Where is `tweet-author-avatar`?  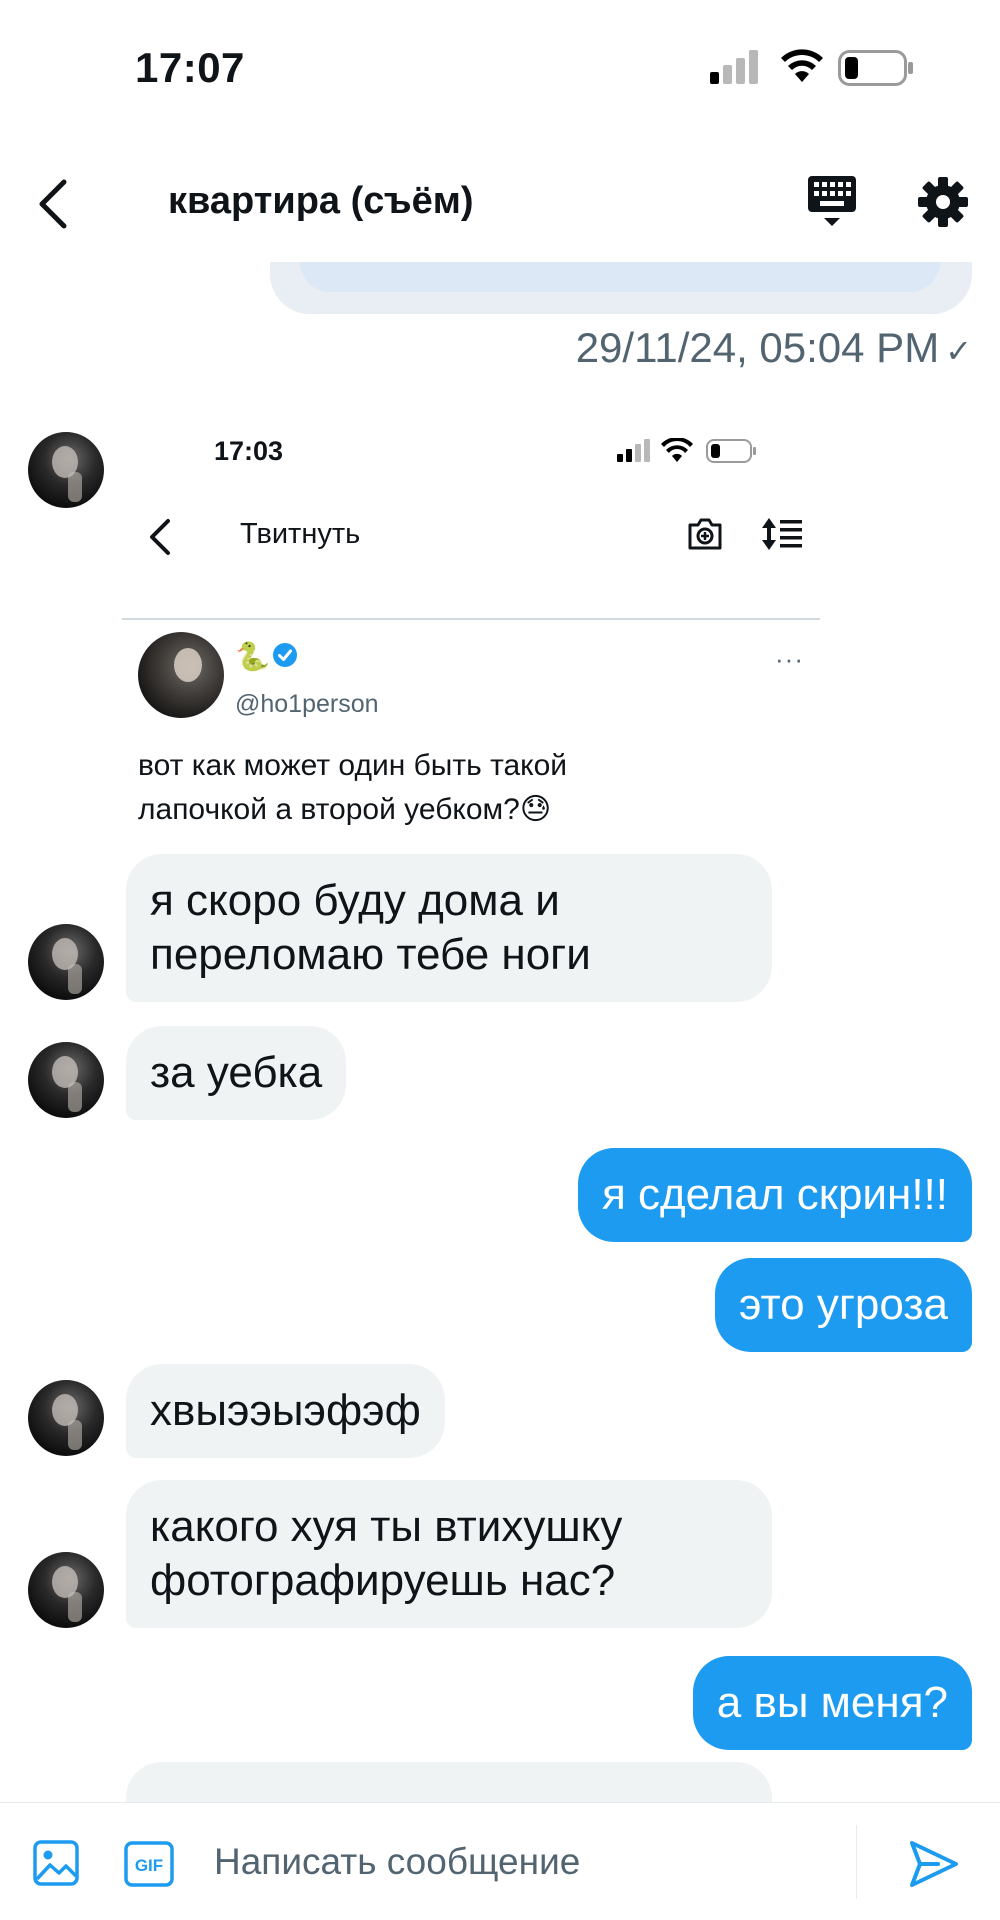
tweet-author-avatar is located at coordinates (181, 675).